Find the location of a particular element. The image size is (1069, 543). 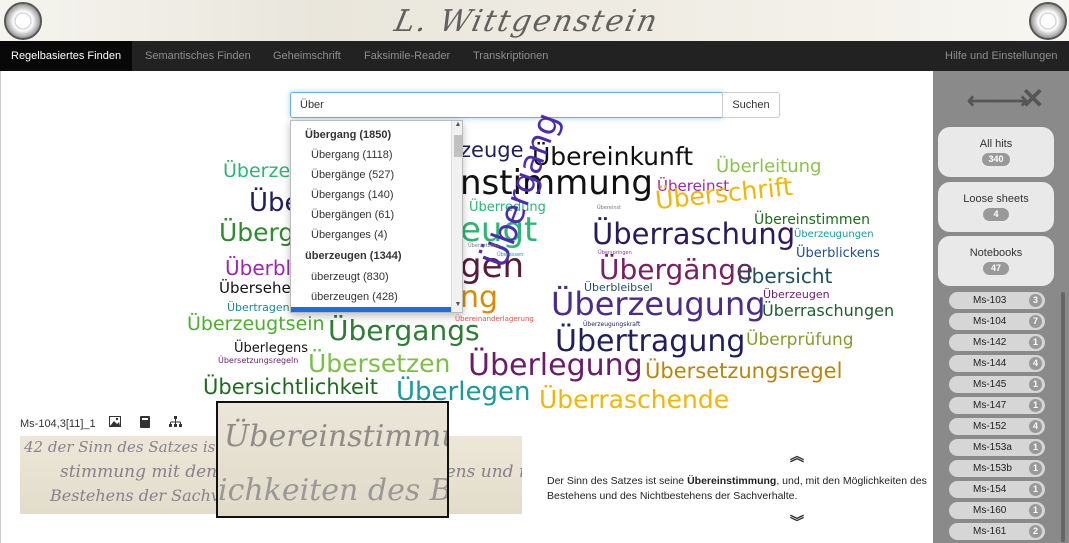

dropdown-option: Übergang (1118) is located at coordinates (371, 155).